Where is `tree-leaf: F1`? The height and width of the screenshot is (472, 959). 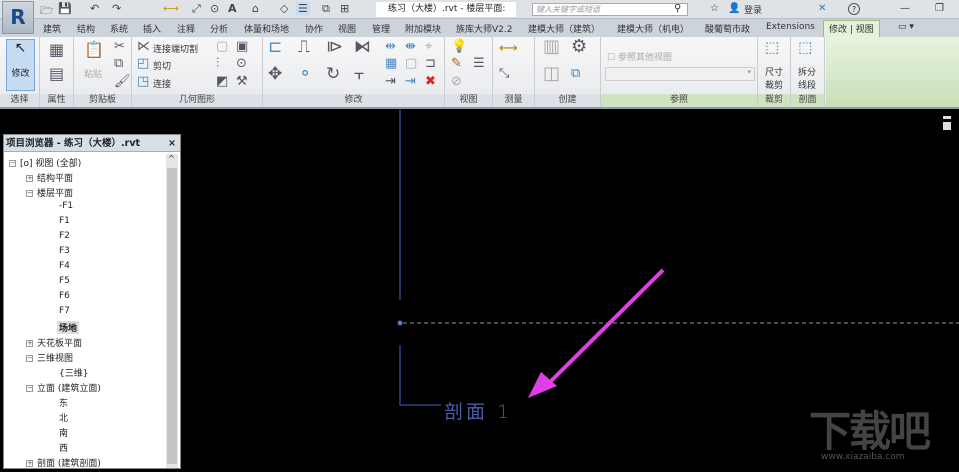 tree-leaf: F1 is located at coordinates (64, 221).